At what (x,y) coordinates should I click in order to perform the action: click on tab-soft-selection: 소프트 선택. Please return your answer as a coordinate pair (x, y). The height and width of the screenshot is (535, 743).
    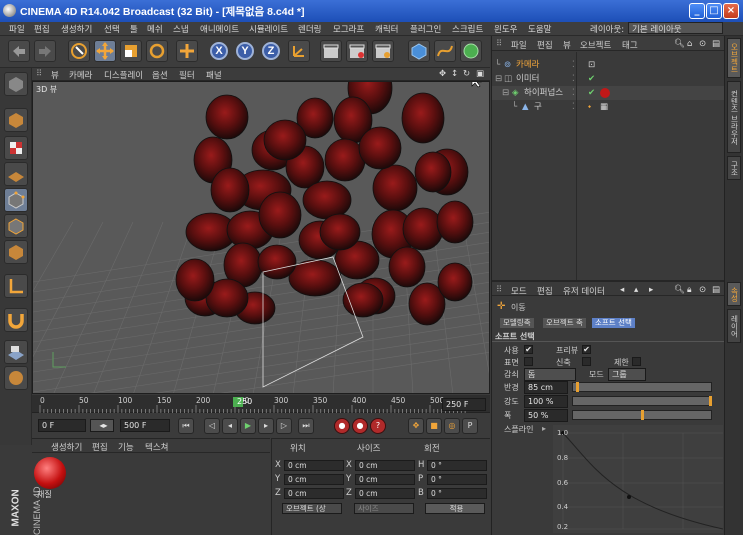
    Looking at the image, I should click on (613, 323).